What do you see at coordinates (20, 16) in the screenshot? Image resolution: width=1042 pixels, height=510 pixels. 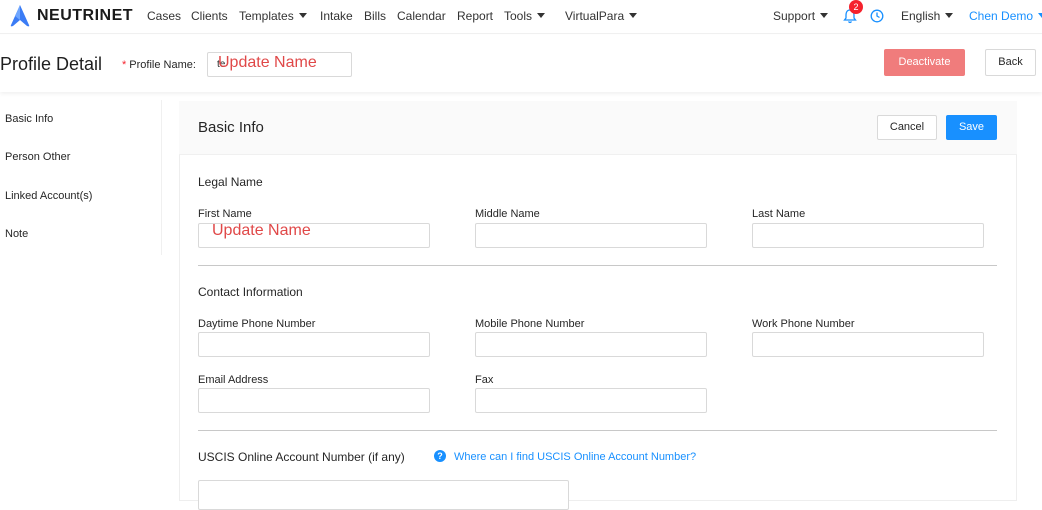 I see `neutrinet-logo-icon` at bounding box center [20, 16].